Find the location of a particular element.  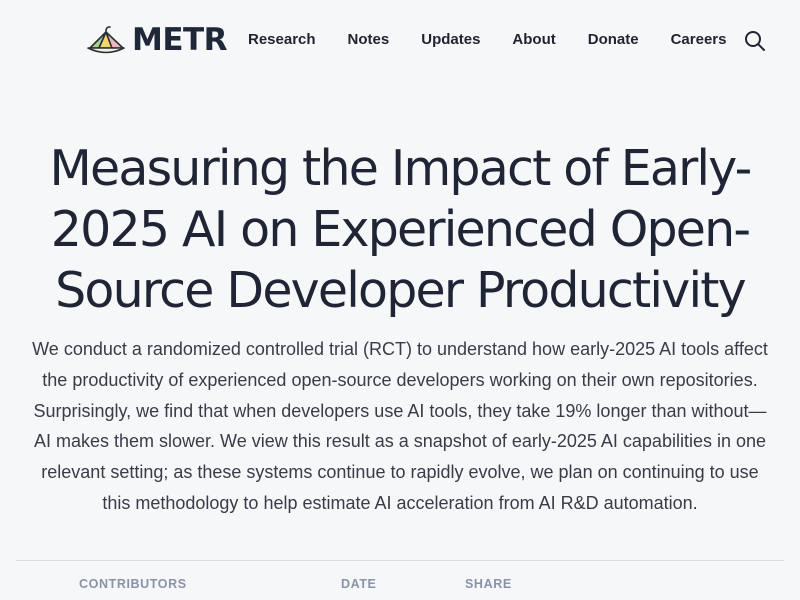

search-button is located at coordinates (755, 41).